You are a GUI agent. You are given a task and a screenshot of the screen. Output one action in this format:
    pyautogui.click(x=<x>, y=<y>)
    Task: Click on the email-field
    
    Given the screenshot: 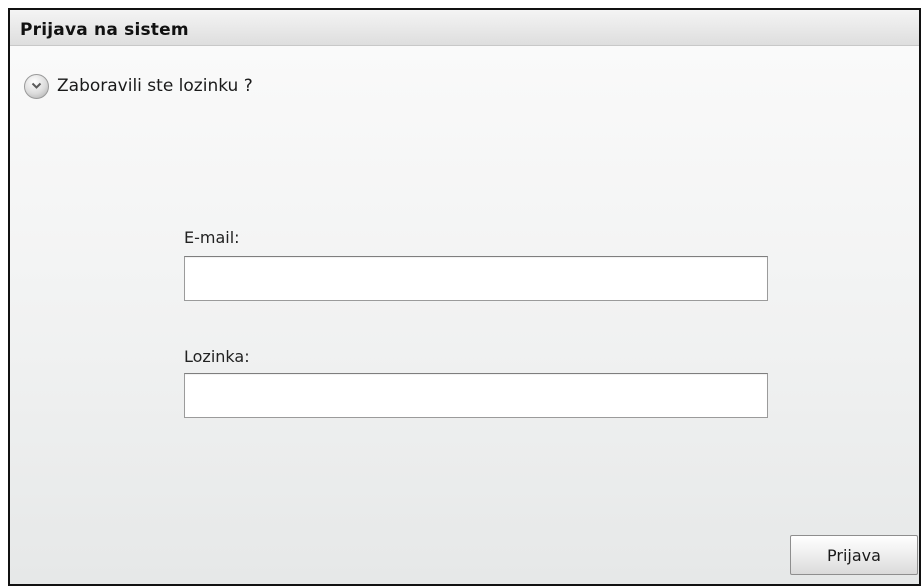 What is the action you would take?
    pyautogui.click(x=476, y=278)
    